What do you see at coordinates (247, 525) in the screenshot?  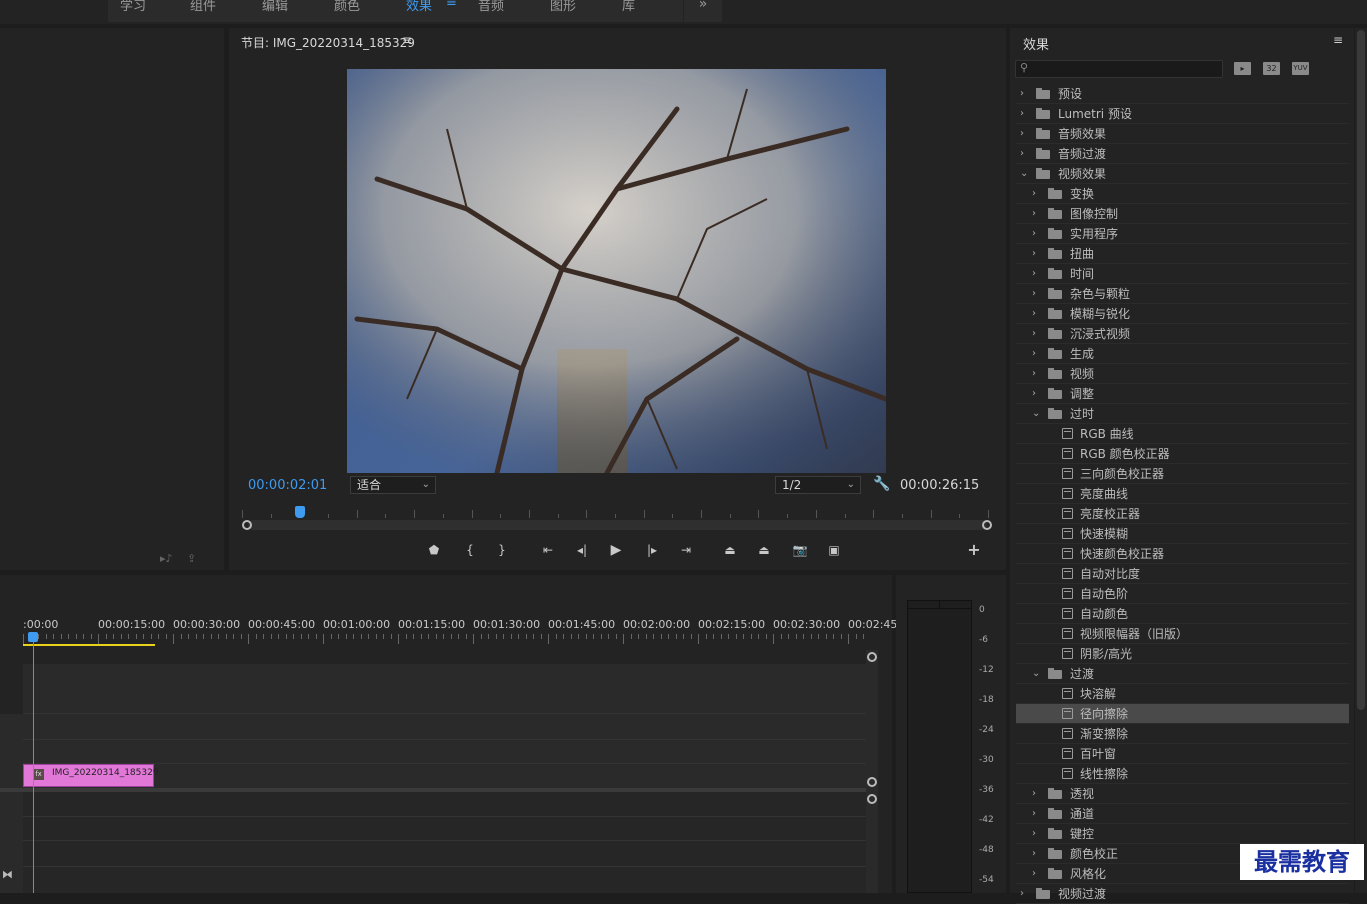 I see `in-handle` at bounding box center [247, 525].